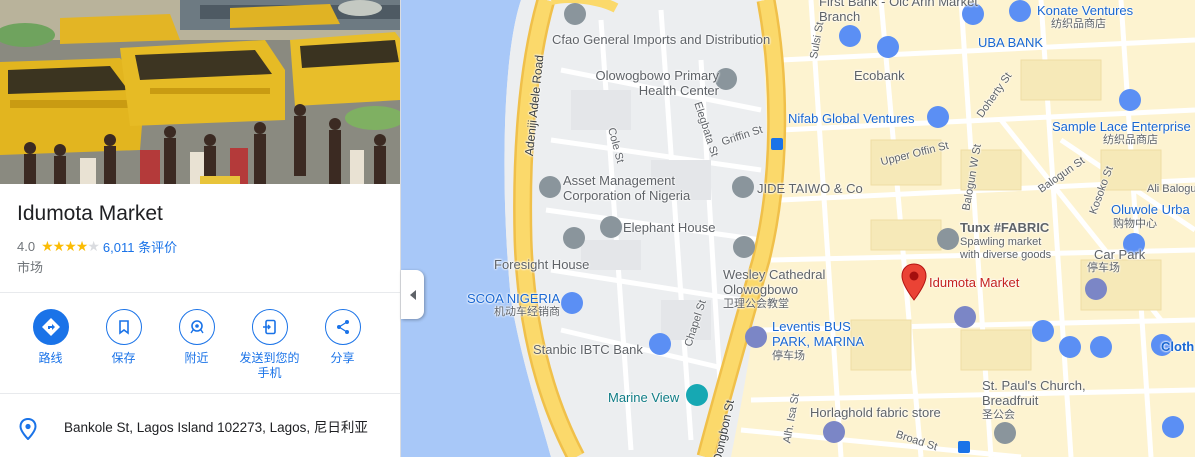 This screenshot has width=1195, height=457. I want to click on poi-pin-icon, so click(575, 14).